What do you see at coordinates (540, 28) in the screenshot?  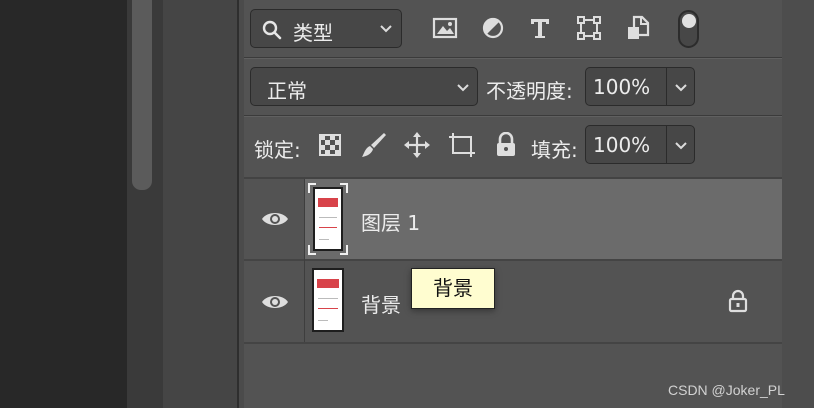 I see `type-filter-icon` at bounding box center [540, 28].